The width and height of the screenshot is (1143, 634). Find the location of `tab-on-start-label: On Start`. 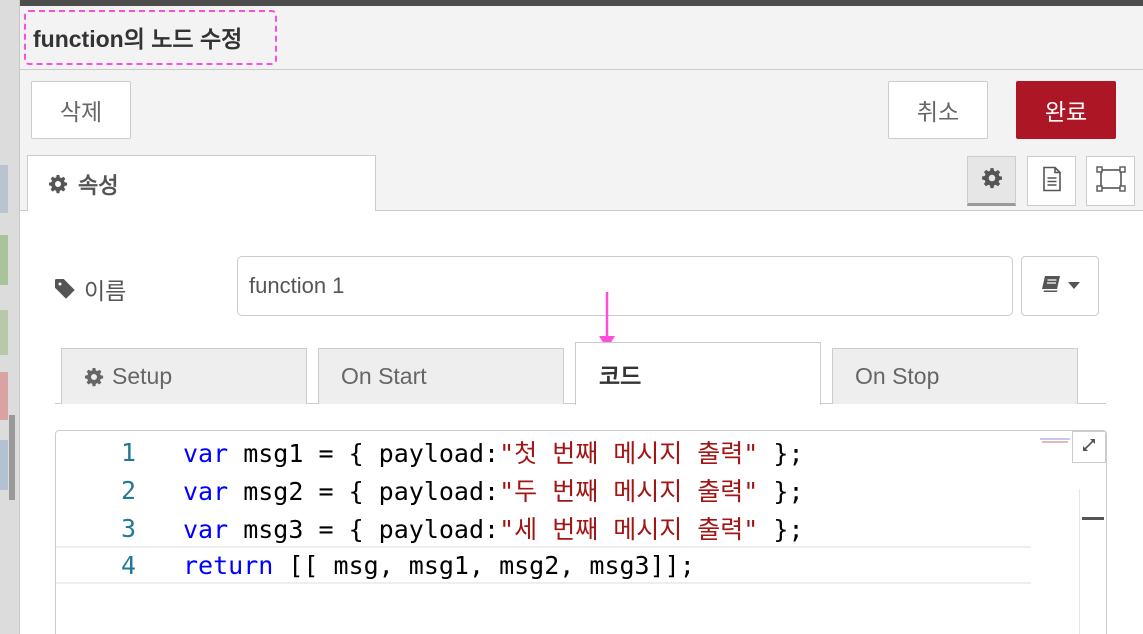

tab-on-start-label: On Start is located at coordinates (384, 376).